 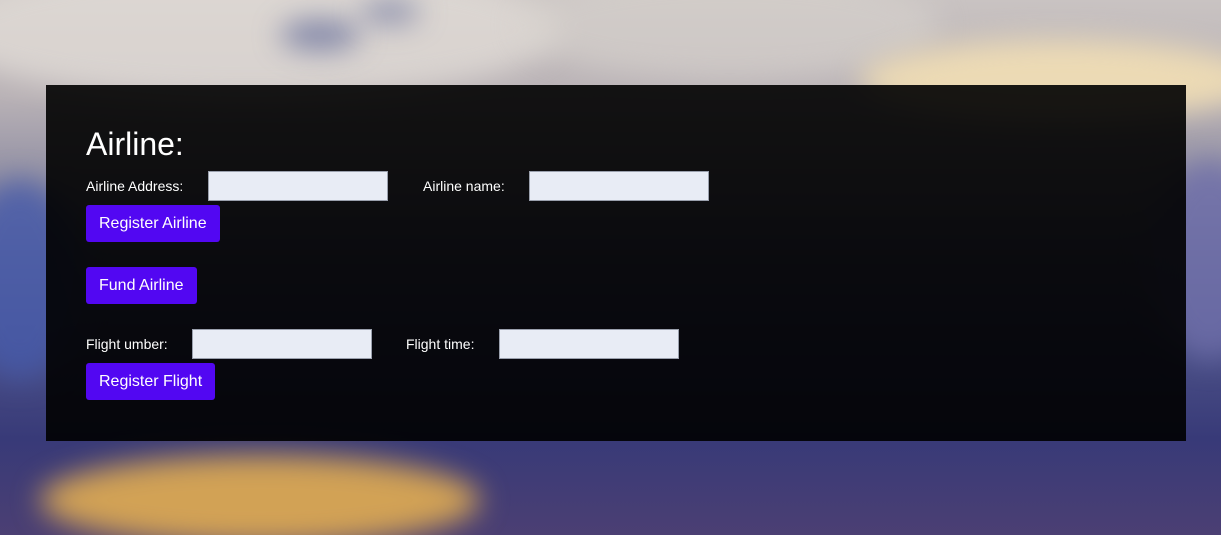 I want to click on airline-section-title: Airline:, so click(x=135, y=144).